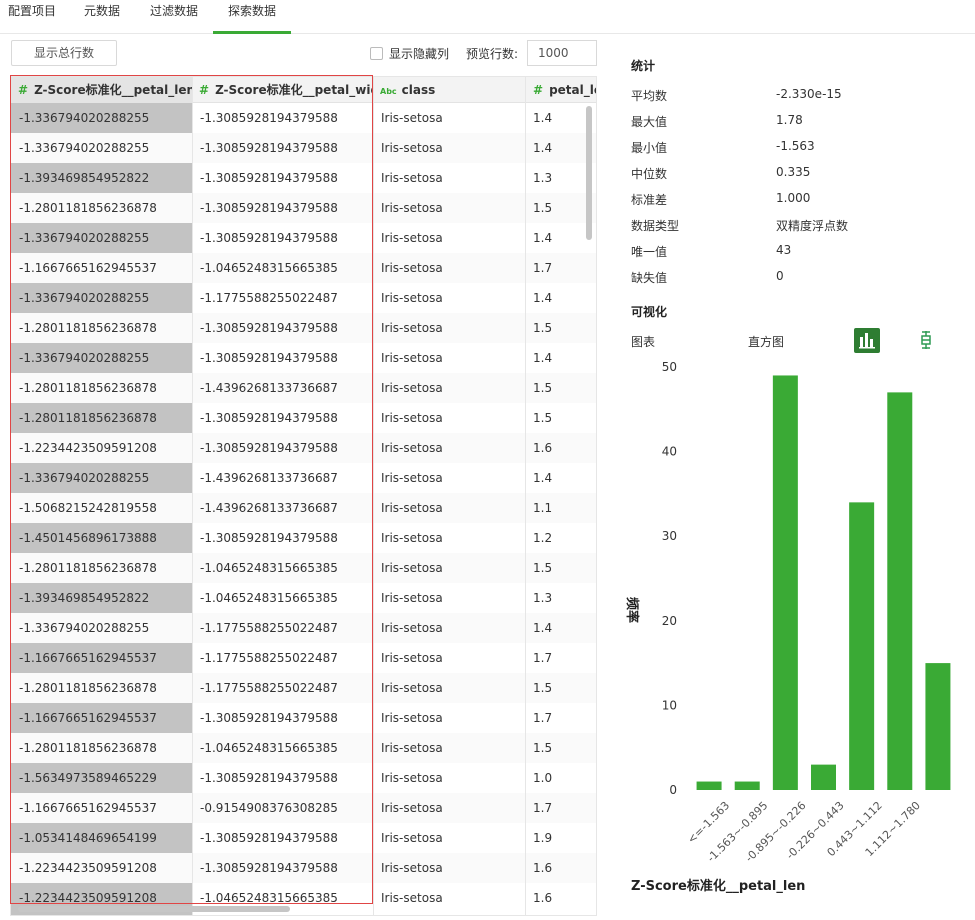 This screenshot has width=975, height=920. I want to click on tab-config: 配置项目, so click(32, 17).